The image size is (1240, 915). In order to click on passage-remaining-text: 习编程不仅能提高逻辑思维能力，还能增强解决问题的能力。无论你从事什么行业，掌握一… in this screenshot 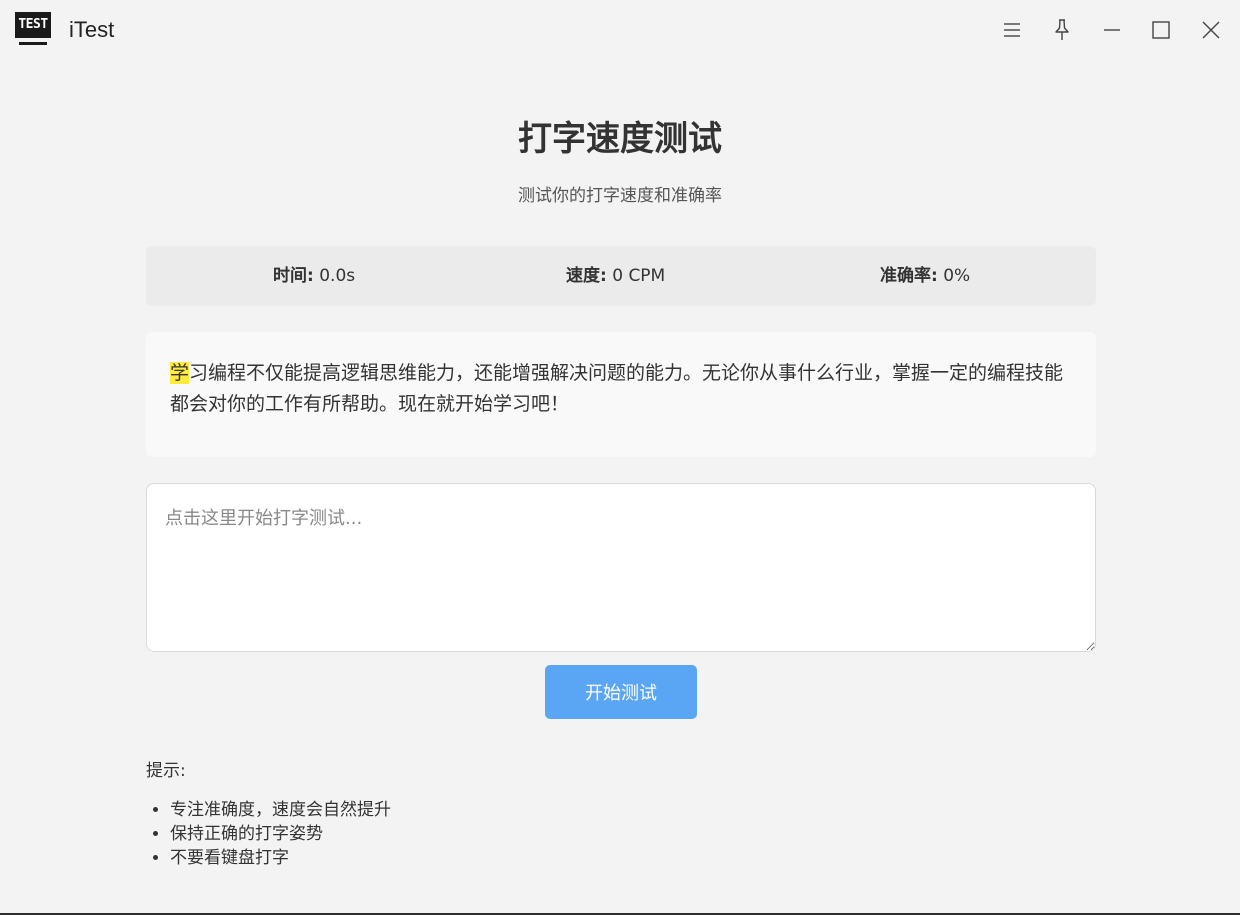, I will do `click(617, 388)`.